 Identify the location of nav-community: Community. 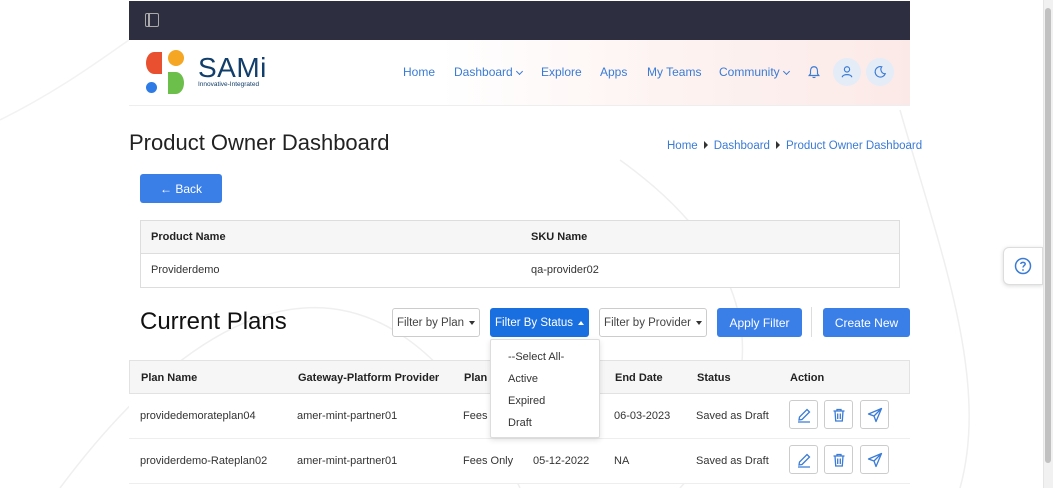
(754, 72).